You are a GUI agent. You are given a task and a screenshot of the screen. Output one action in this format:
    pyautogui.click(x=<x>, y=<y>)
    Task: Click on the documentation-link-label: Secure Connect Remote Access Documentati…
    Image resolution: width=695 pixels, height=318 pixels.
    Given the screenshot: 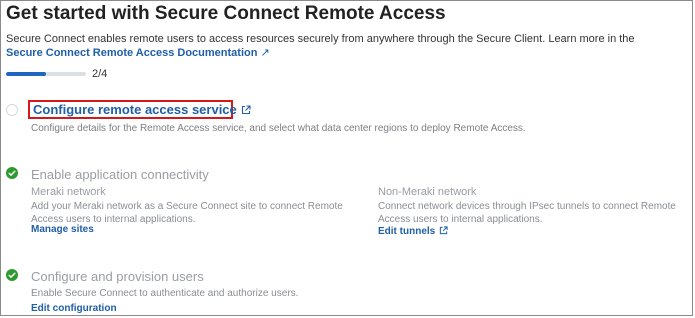 What is the action you would take?
    pyautogui.click(x=132, y=53)
    